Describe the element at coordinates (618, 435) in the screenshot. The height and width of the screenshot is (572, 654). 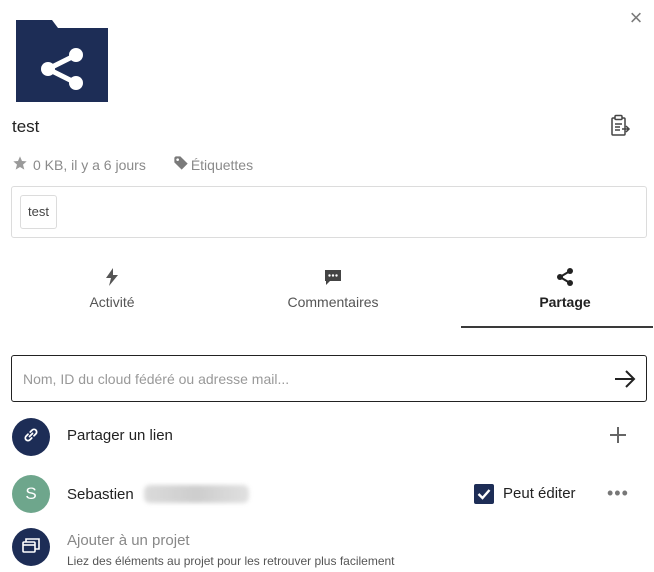
I see `add-link-button` at that location.